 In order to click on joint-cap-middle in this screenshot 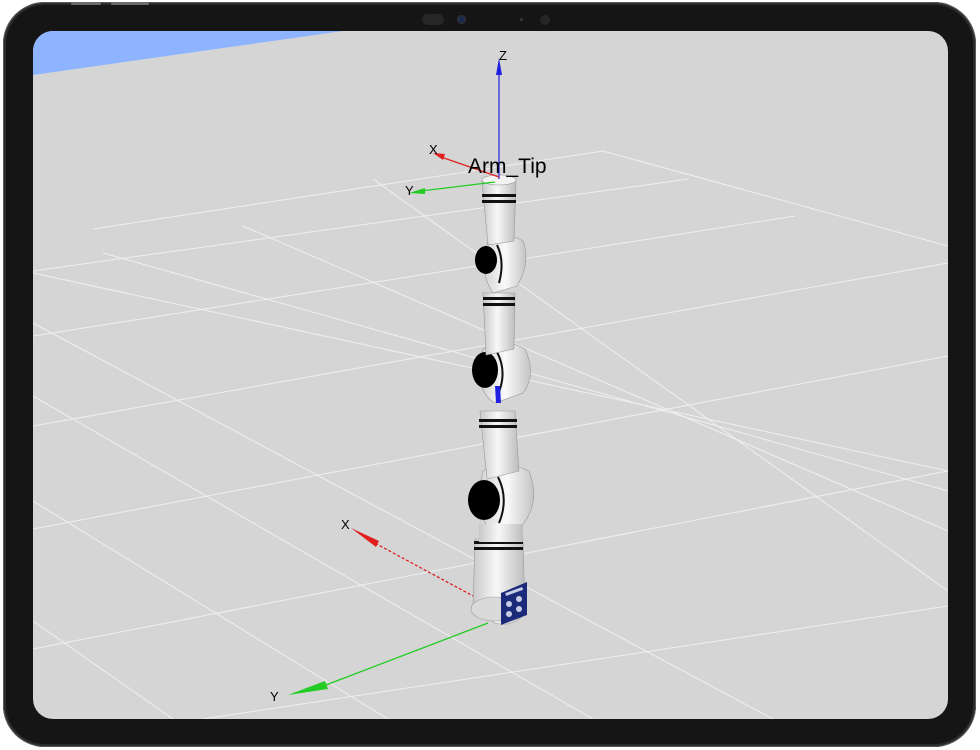, I will do `click(485, 370)`.